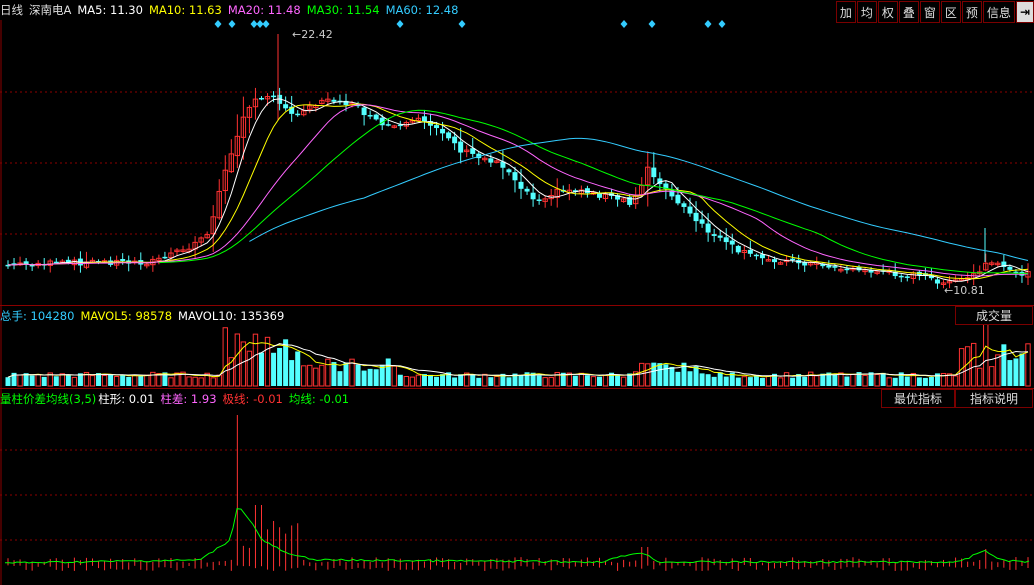  Describe the element at coordinates (188, 399) in the screenshot. I see `indicator-diff-label: 柱差: 1.93` at that location.